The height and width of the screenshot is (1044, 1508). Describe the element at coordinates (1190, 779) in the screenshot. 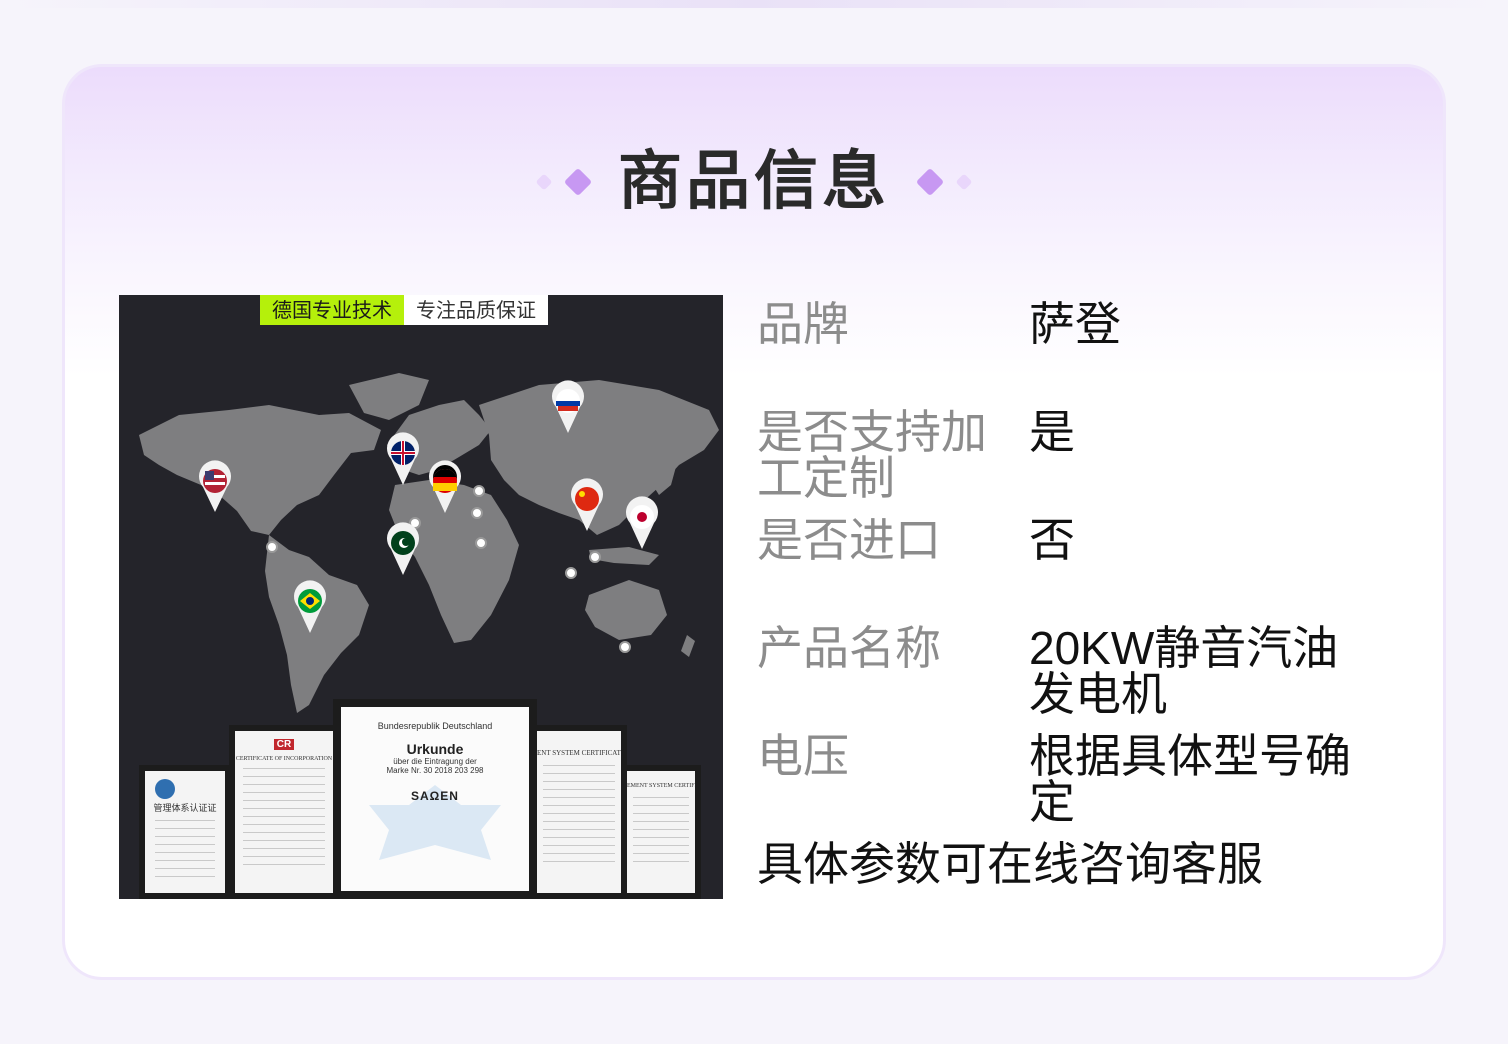

I see `spec-value: 根据具体型号确定` at that location.